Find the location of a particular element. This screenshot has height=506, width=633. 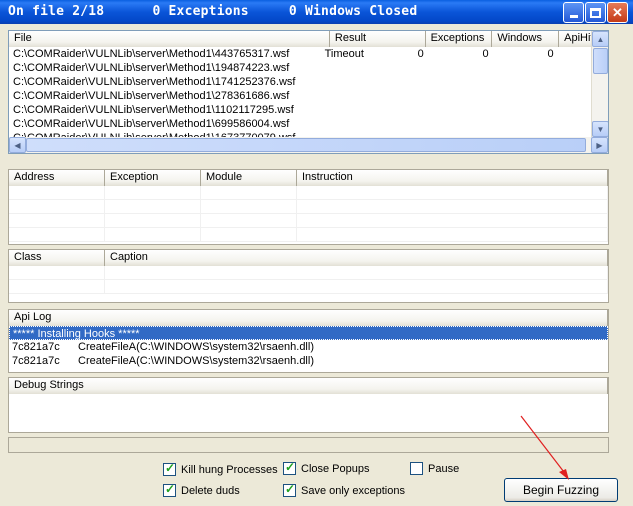

close-popups-checkbox: Close Popups is located at coordinates (326, 467).